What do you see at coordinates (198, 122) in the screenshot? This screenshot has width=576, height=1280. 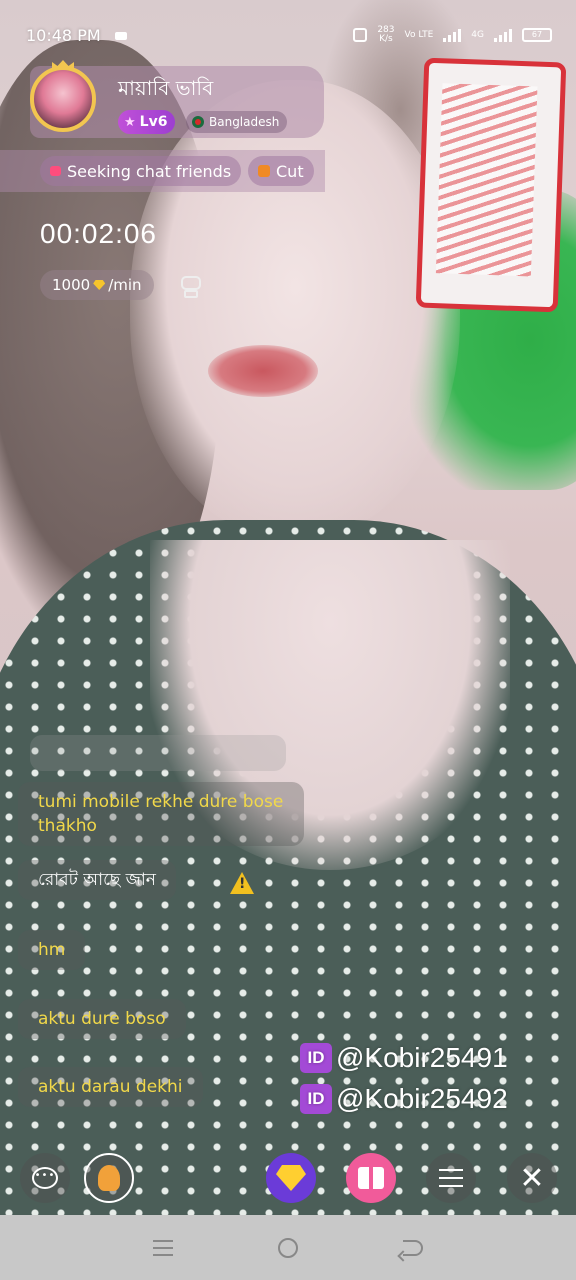 I see `bangladesh-flag-icon` at bounding box center [198, 122].